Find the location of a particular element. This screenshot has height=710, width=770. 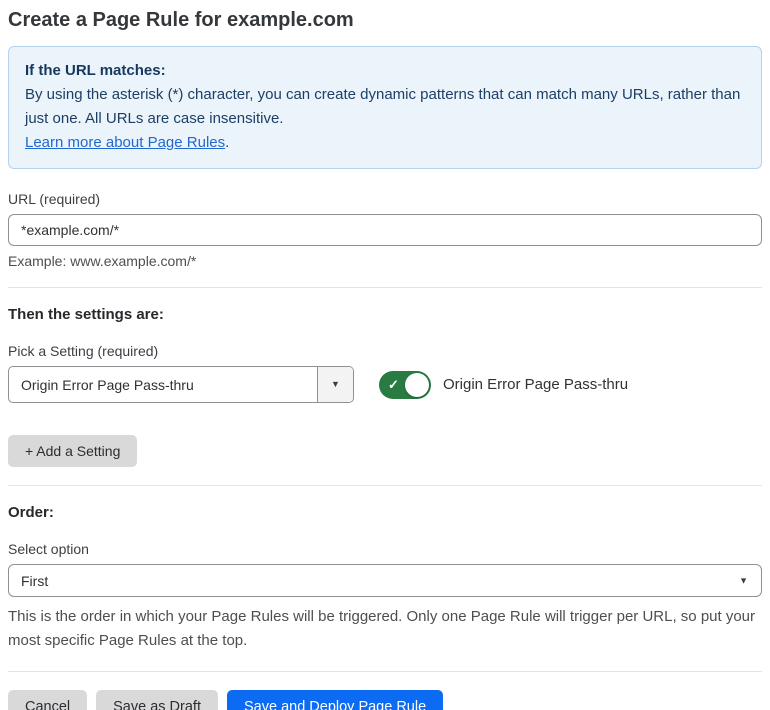

page-title: Create a Page Rule for example.com is located at coordinates (181, 20).